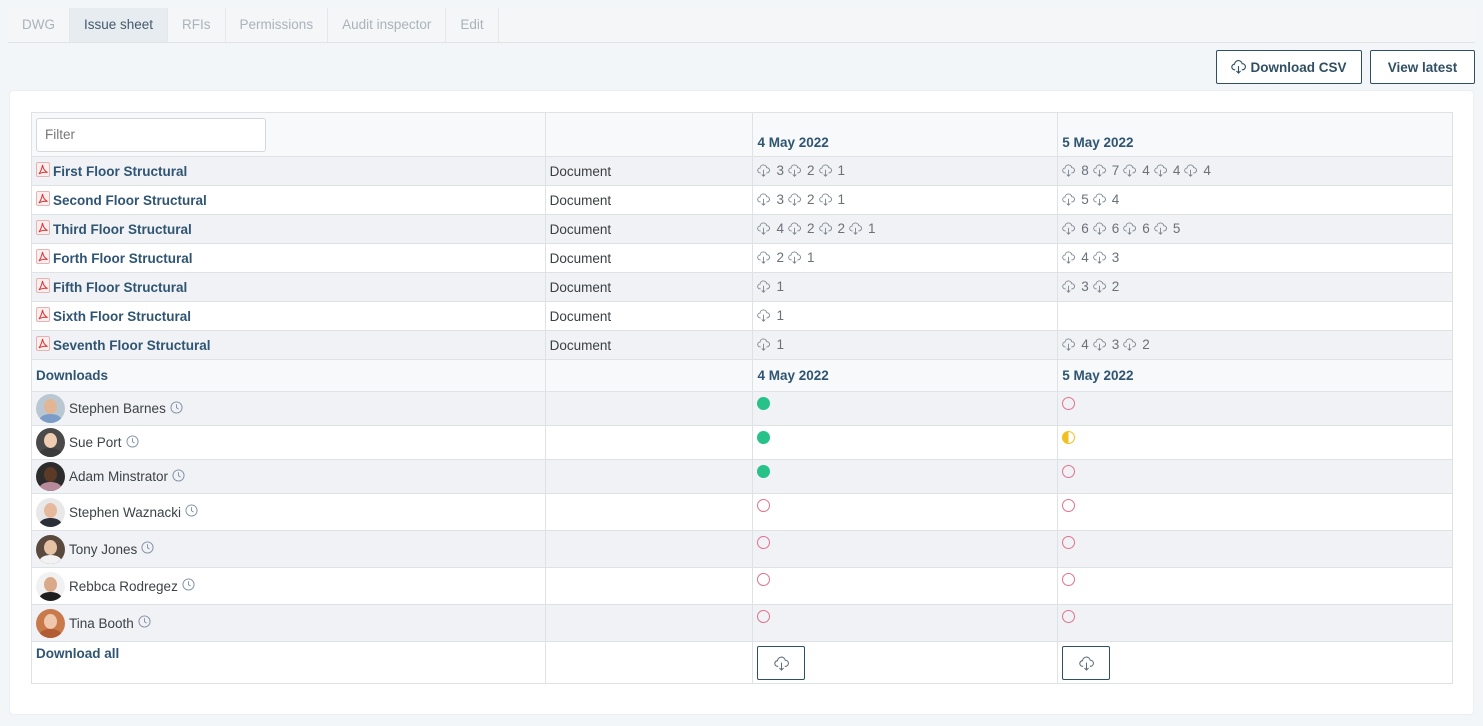 The height and width of the screenshot is (726, 1483). What do you see at coordinates (122, 316) in the screenshot?
I see `document-name: Sixth Floor Structural` at bounding box center [122, 316].